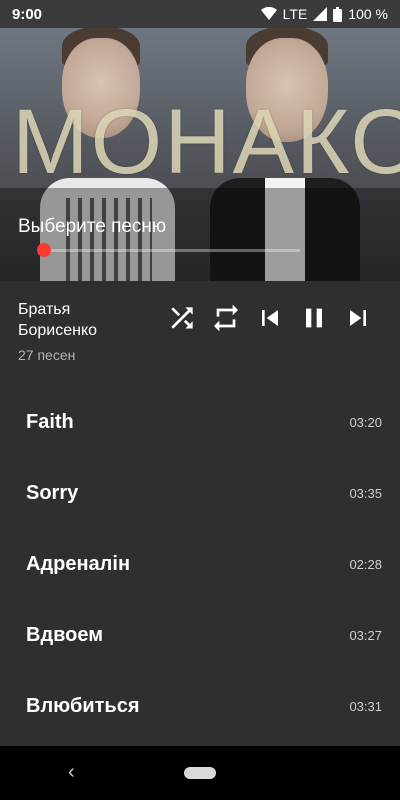 The width and height of the screenshot is (400, 800). What do you see at coordinates (200, 14) in the screenshot?
I see `status-bar: 9:00 LTE 100 %` at bounding box center [200, 14].